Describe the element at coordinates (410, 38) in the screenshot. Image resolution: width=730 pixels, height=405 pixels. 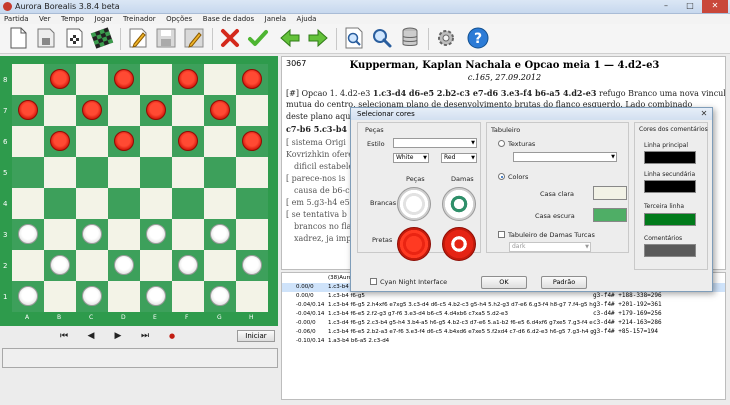
I see `database-icon` at that location.